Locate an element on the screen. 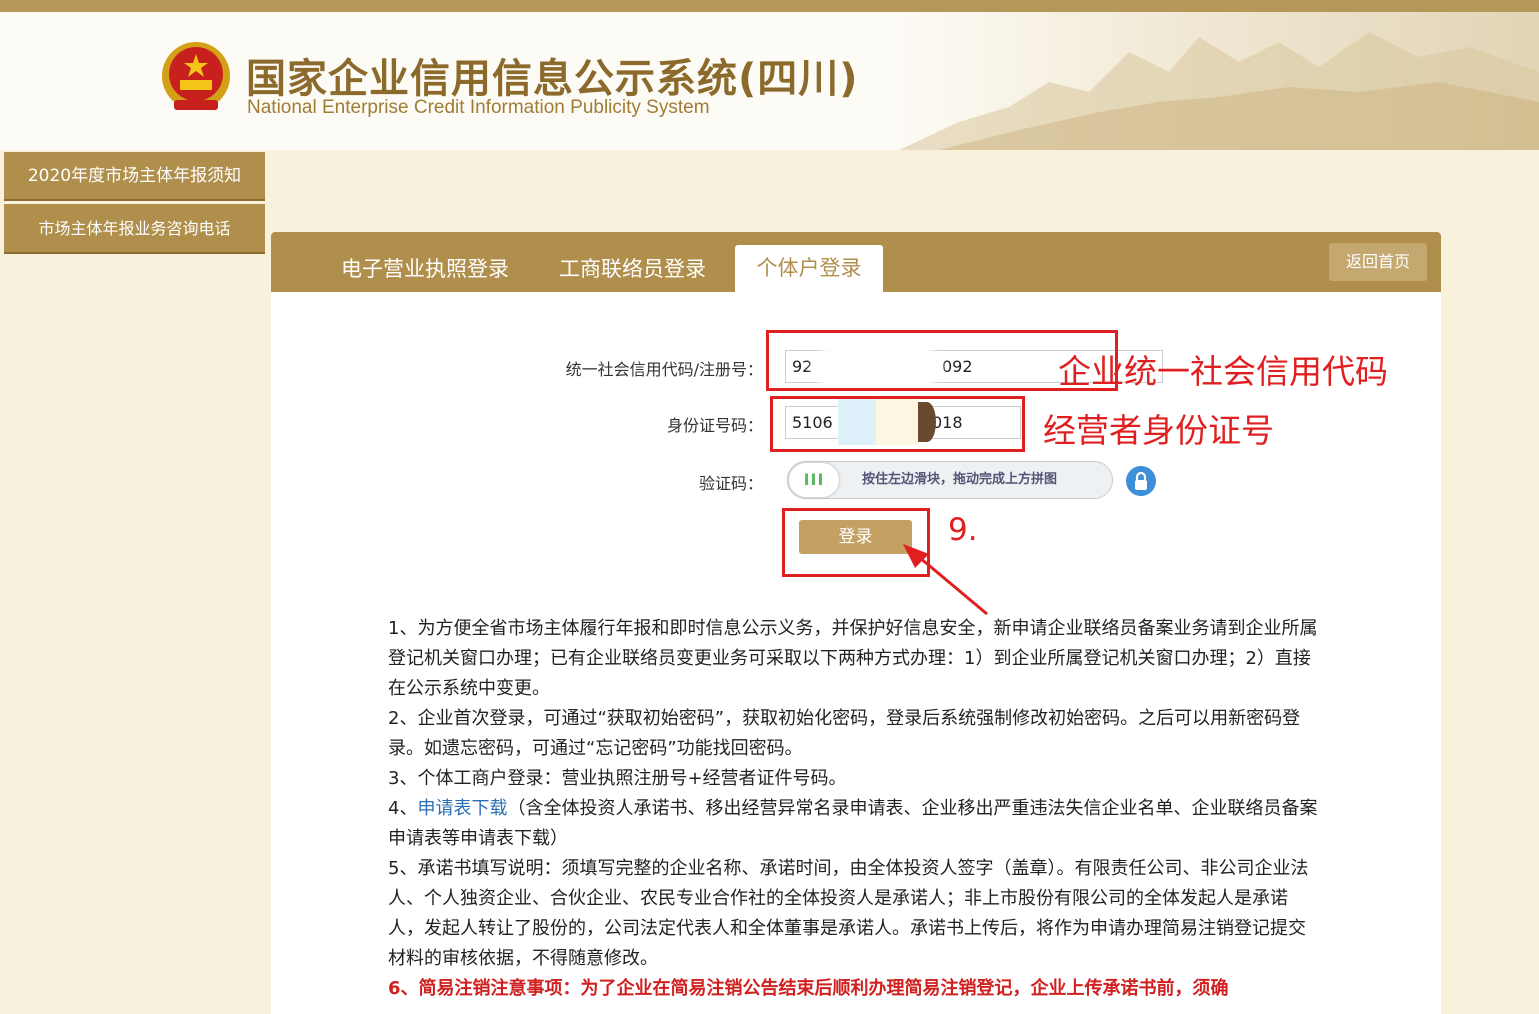 Image resolution: width=1539 pixels, height=1014 pixels. annotation-id-number: 经营者身份证号 is located at coordinates (1158, 430).